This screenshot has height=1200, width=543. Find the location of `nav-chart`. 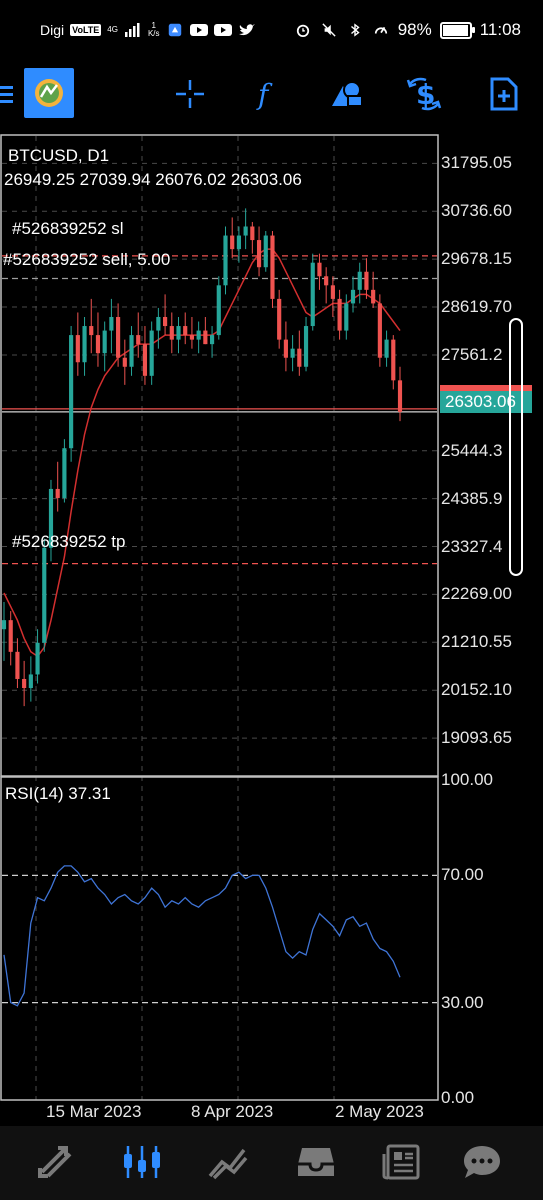

nav-chart is located at coordinates (142, 1162).